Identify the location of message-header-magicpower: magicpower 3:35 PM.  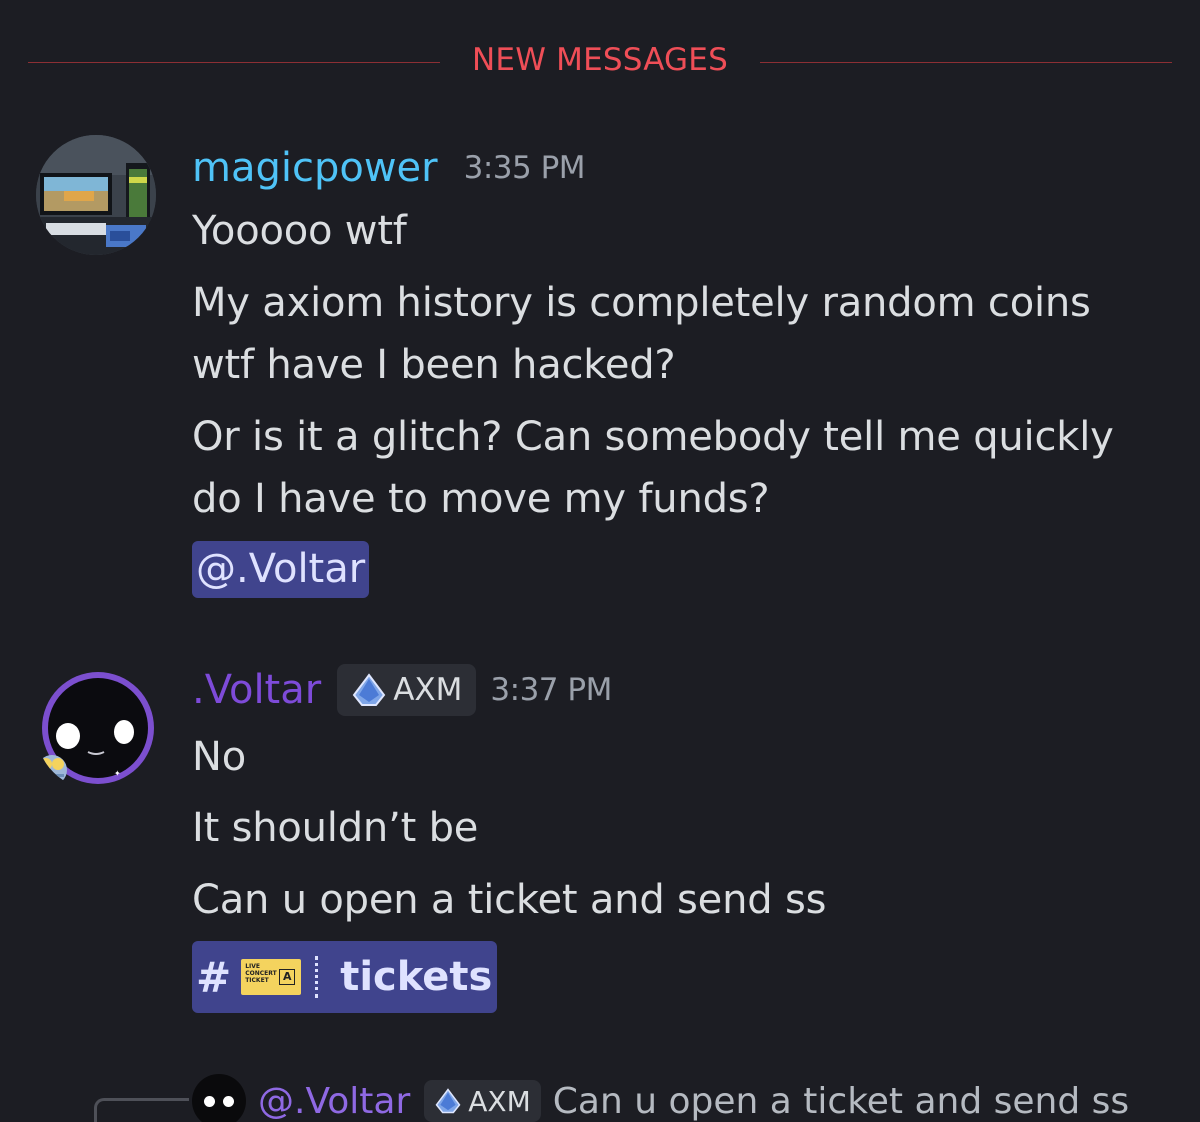
(389, 168).